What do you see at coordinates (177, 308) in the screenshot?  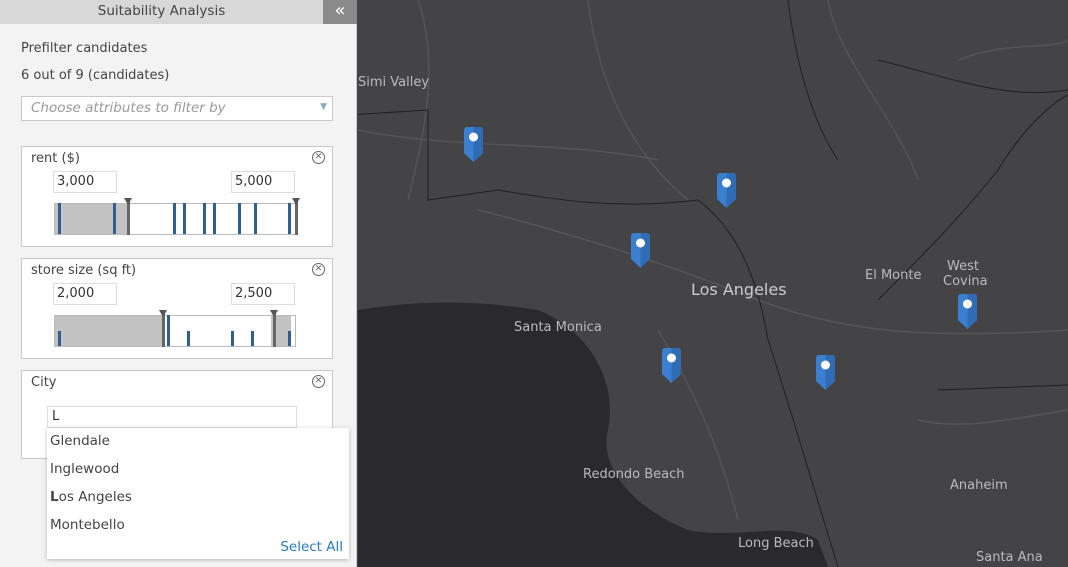 I see `store-size-filter-card: store size (sq ft) ✕ 2,000 2,500` at bounding box center [177, 308].